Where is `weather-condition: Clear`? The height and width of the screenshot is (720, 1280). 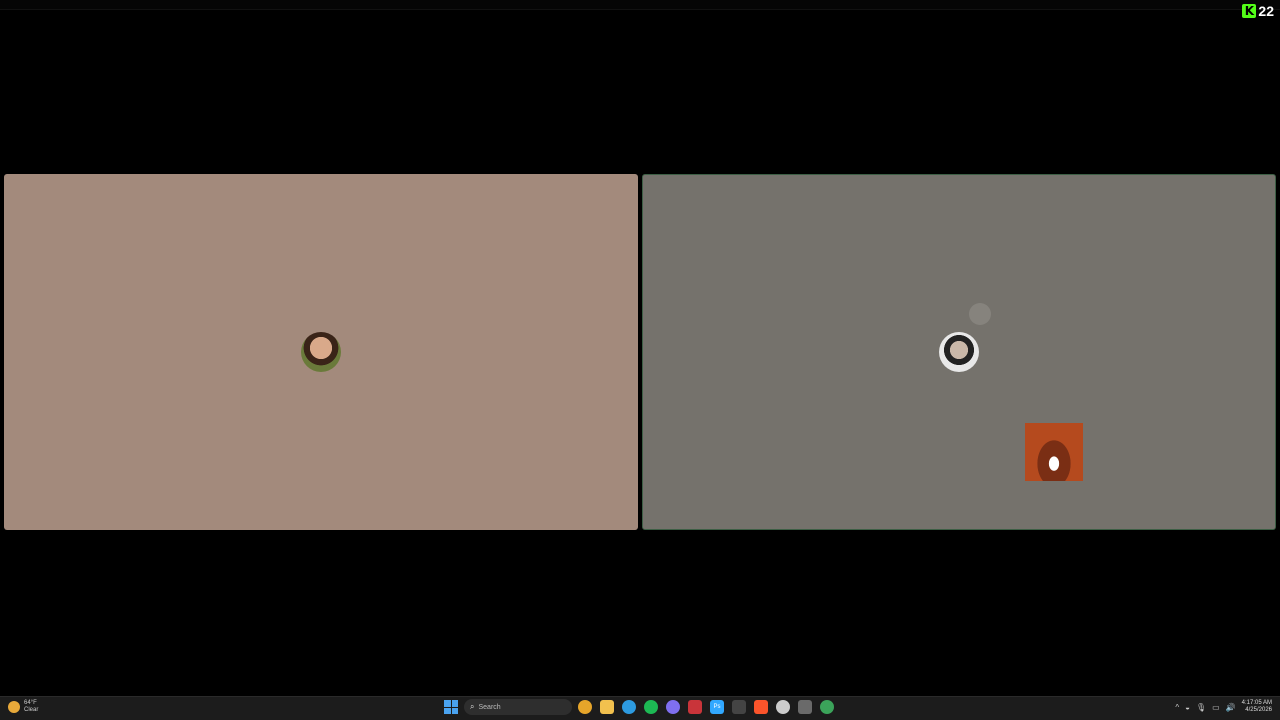
weather-condition: Clear is located at coordinates (31, 710).